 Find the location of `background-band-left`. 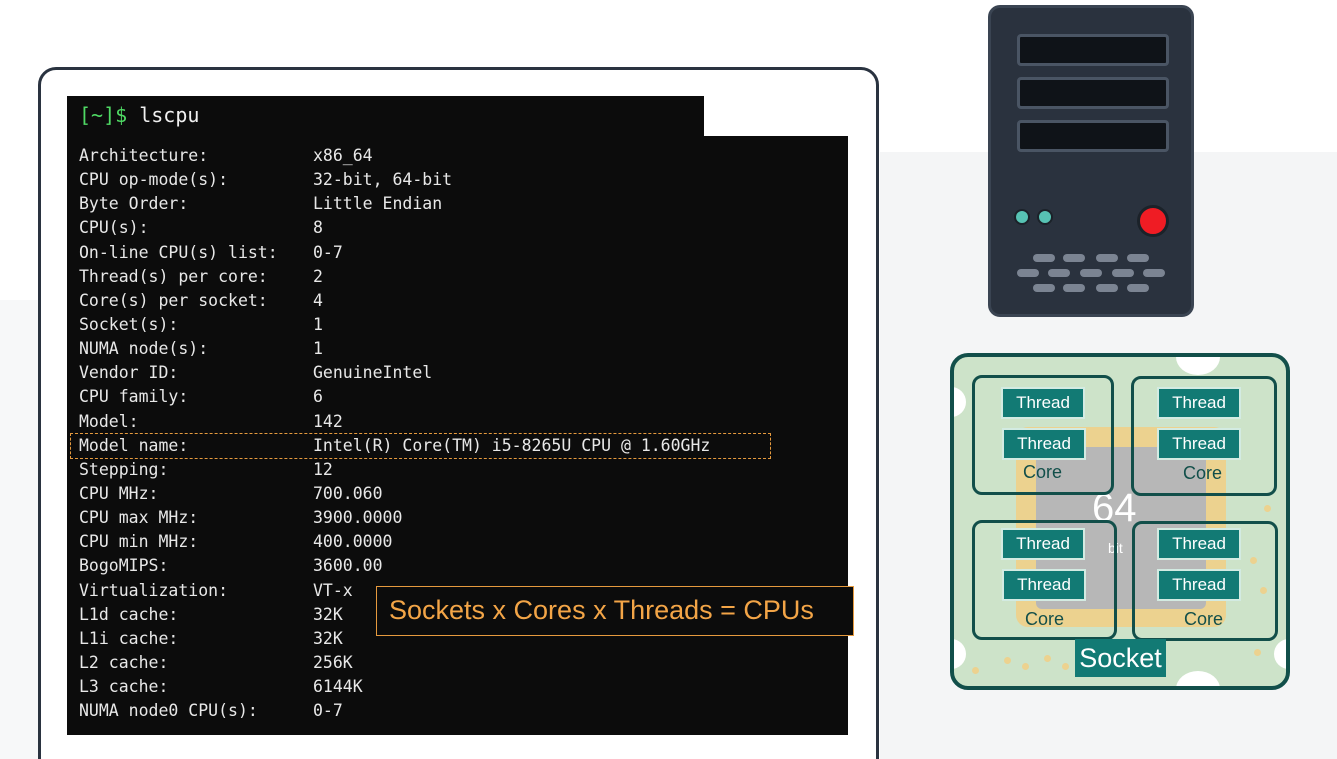

background-band-left is located at coordinates (20, 529).